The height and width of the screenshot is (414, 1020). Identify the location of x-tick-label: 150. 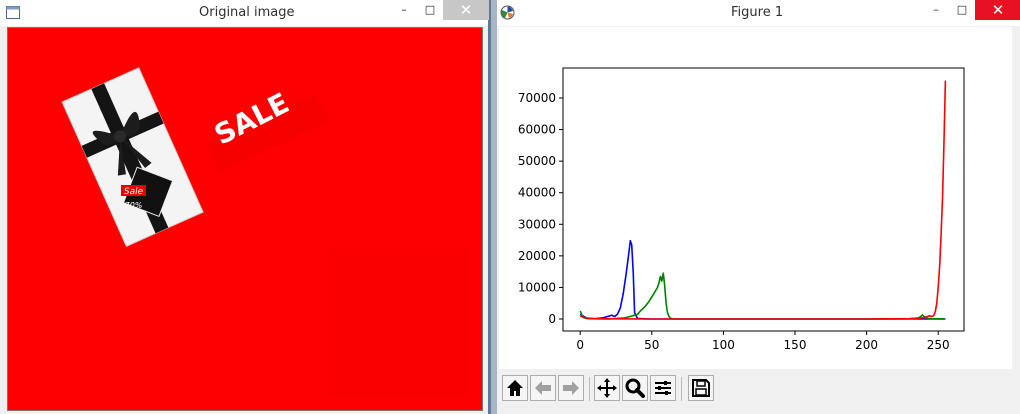
(795, 345).